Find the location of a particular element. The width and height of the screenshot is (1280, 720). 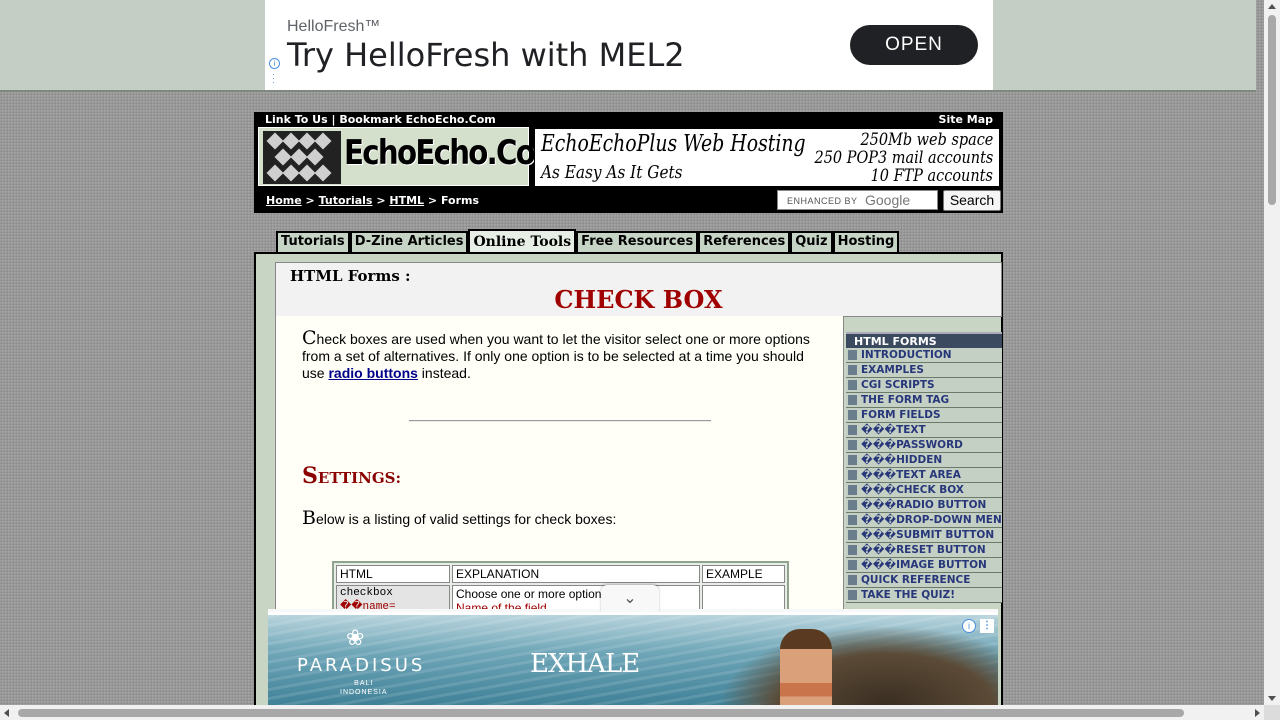

title-panel: HTML Forms : CHECK BOX is located at coordinates (638, 289).